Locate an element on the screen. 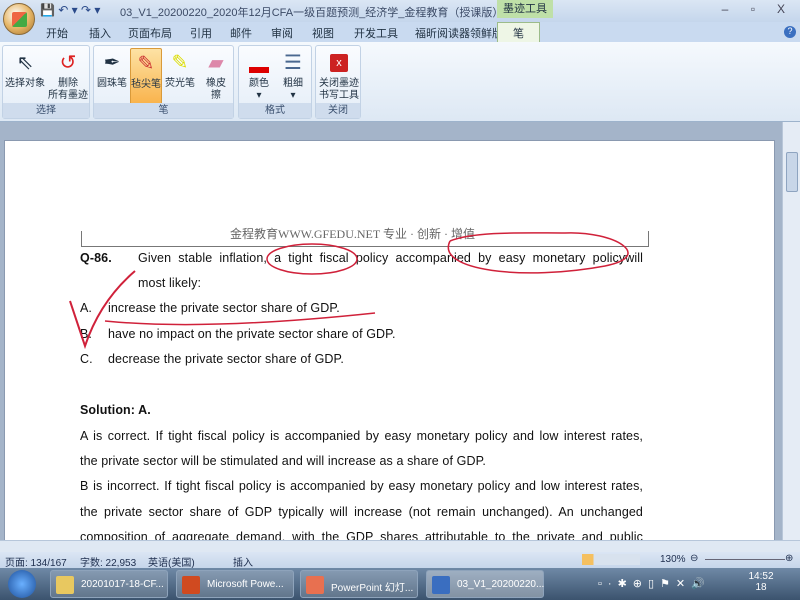  group-label: 选择 is located at coordinates (46, 110).